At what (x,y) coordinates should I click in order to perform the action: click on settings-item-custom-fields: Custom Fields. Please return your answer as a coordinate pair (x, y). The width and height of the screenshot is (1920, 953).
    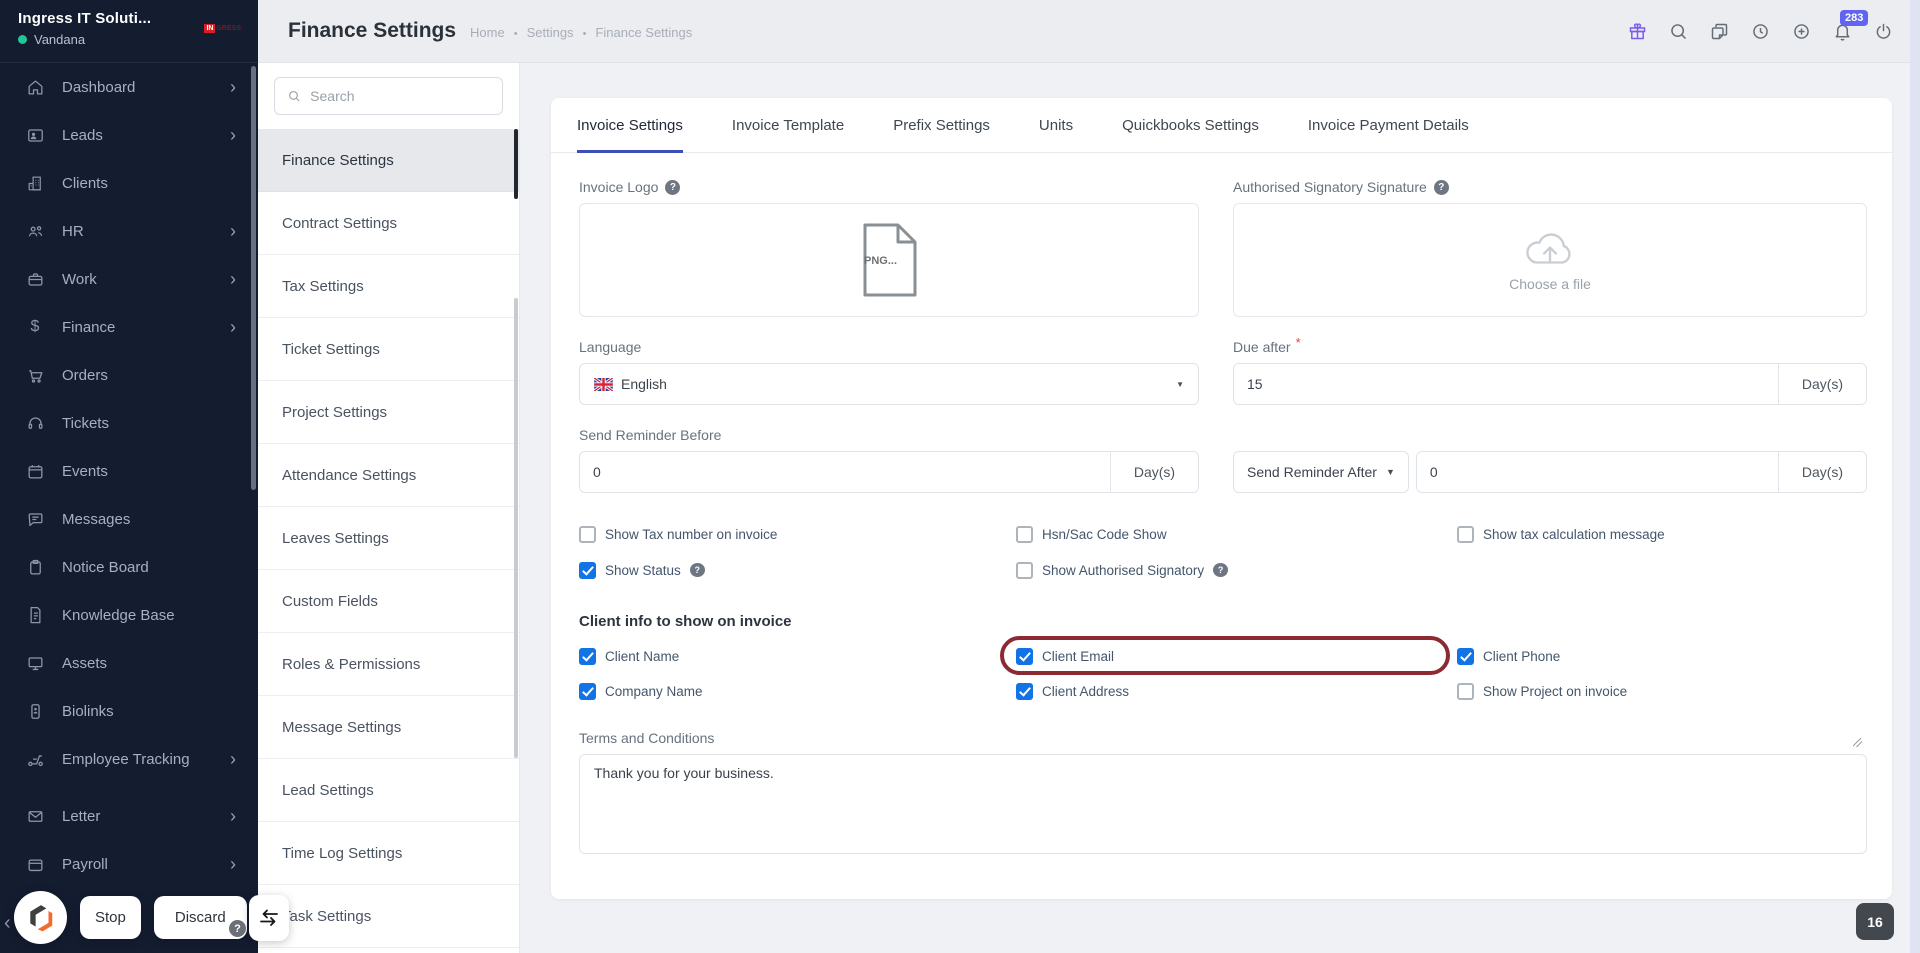
    Looking at the image, I should click on (388, 601).